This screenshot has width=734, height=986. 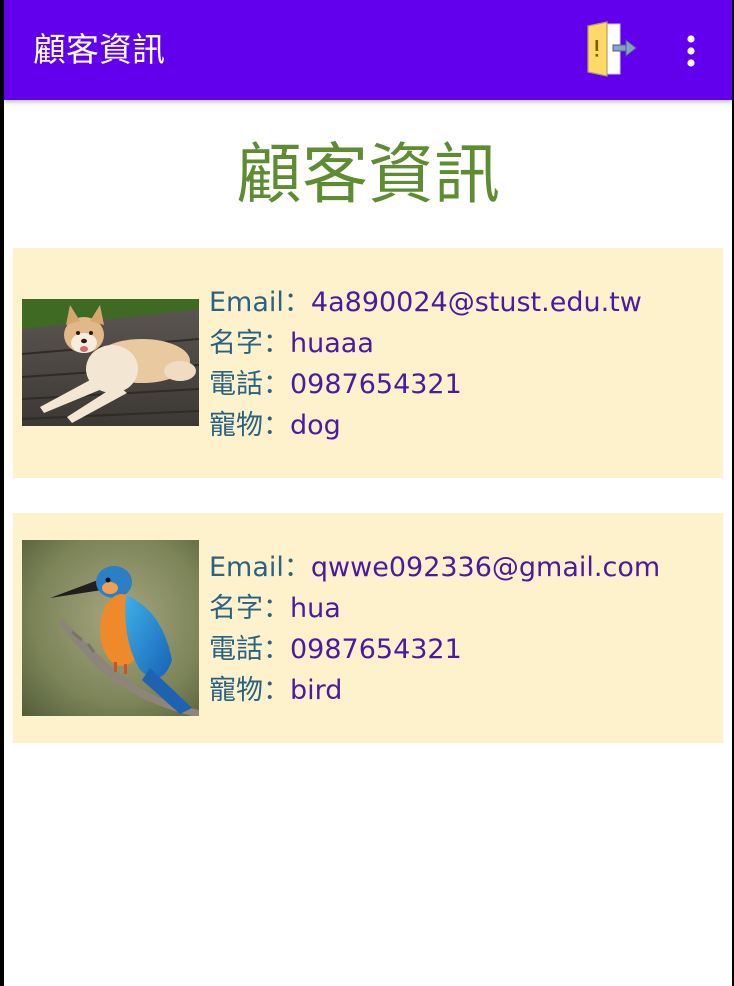 I want to click on overflow-menu-button, so click(x=691, y=50).